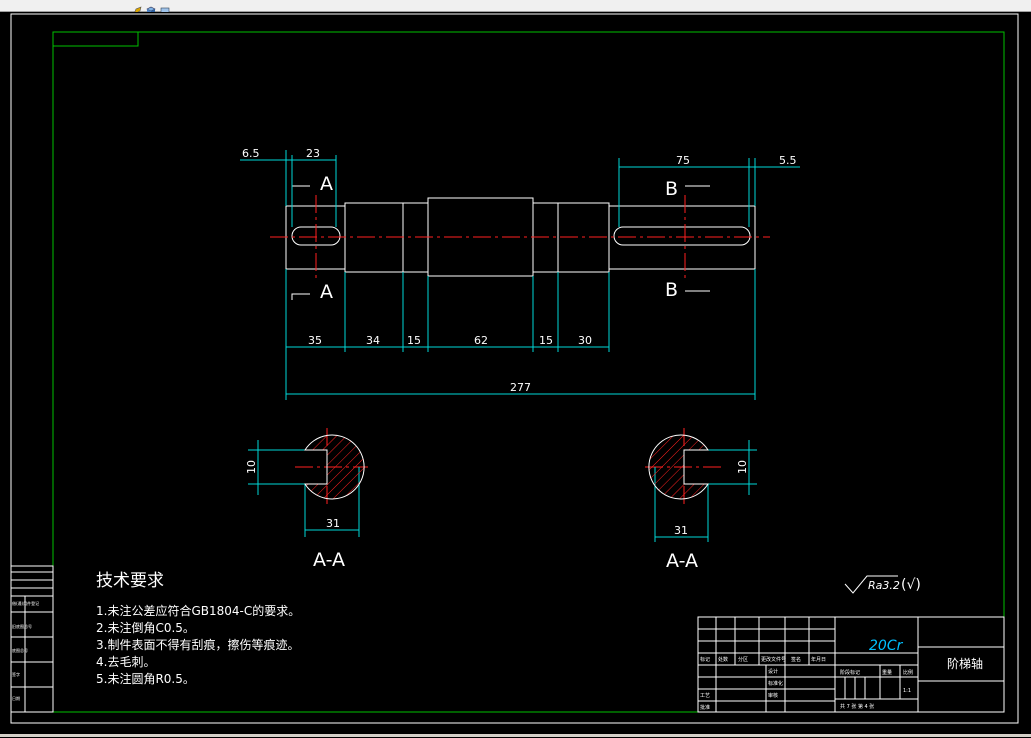  I want to click on tb-part-name: 阶梯轴, so click(965, 663).